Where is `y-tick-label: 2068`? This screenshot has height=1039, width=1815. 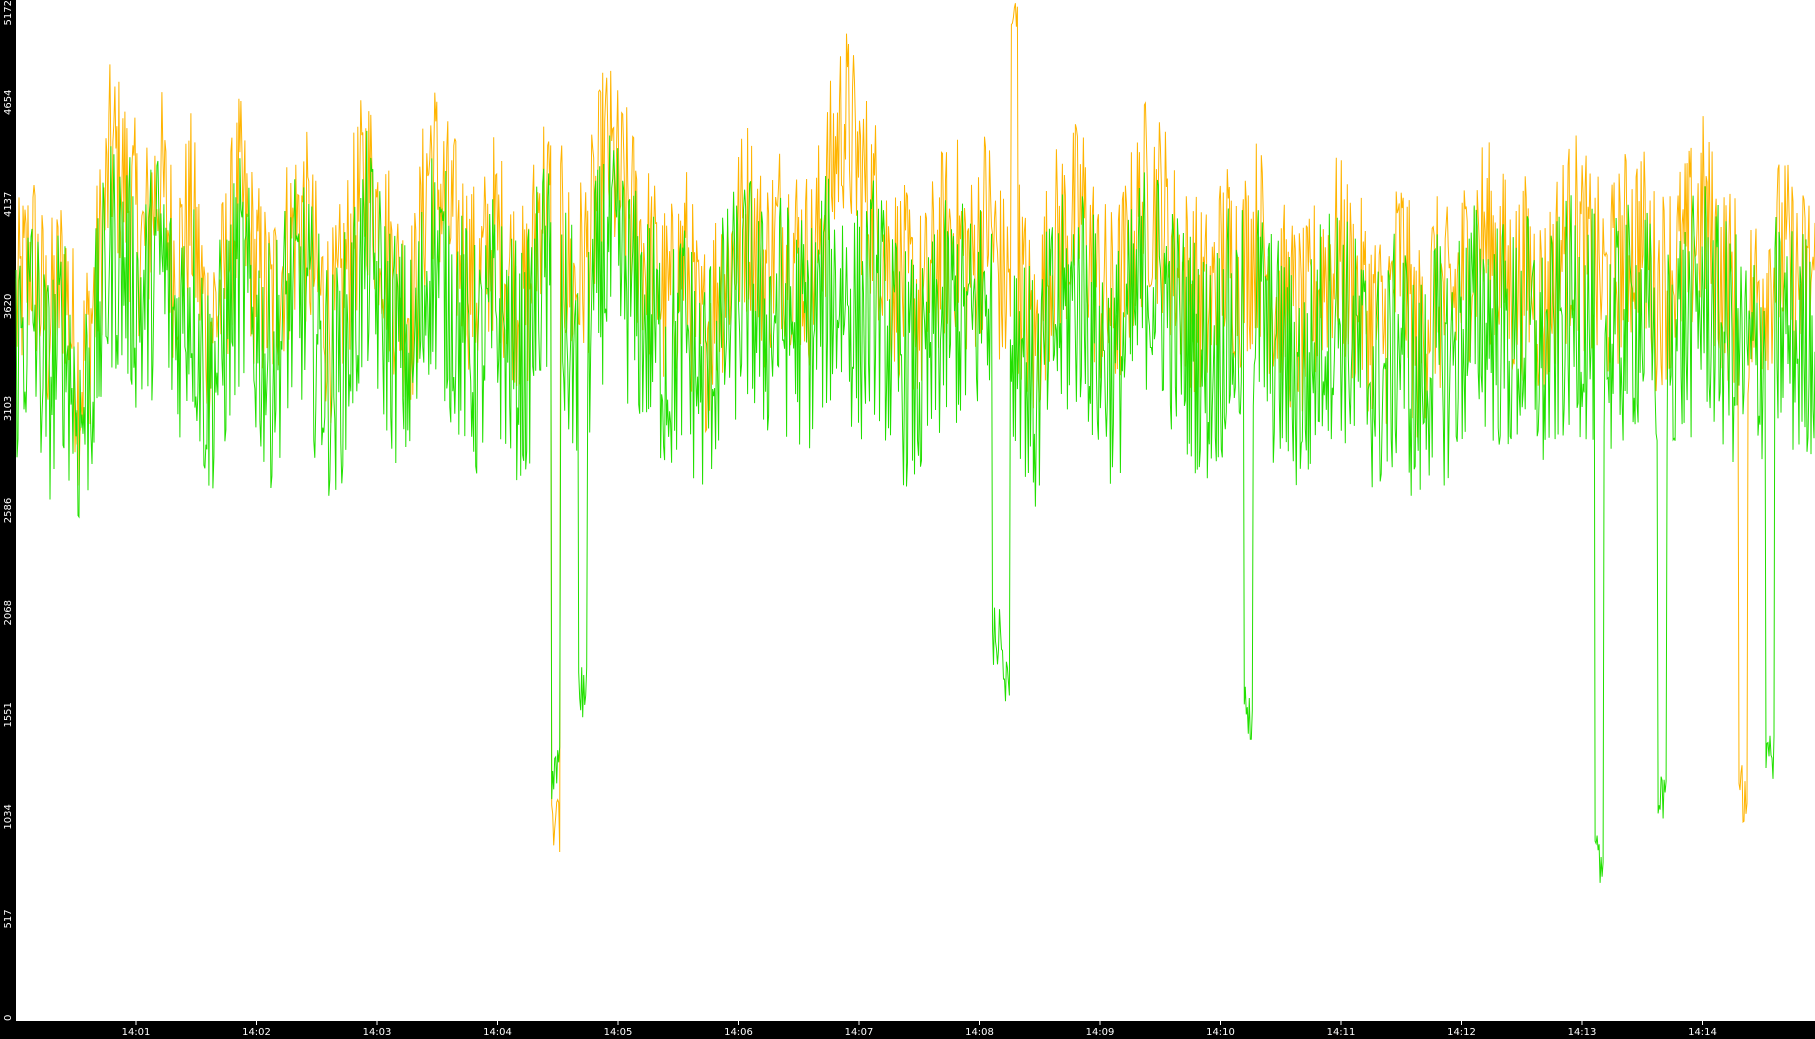
y-tick-label: 2068 is located at coordinates (8, 612).